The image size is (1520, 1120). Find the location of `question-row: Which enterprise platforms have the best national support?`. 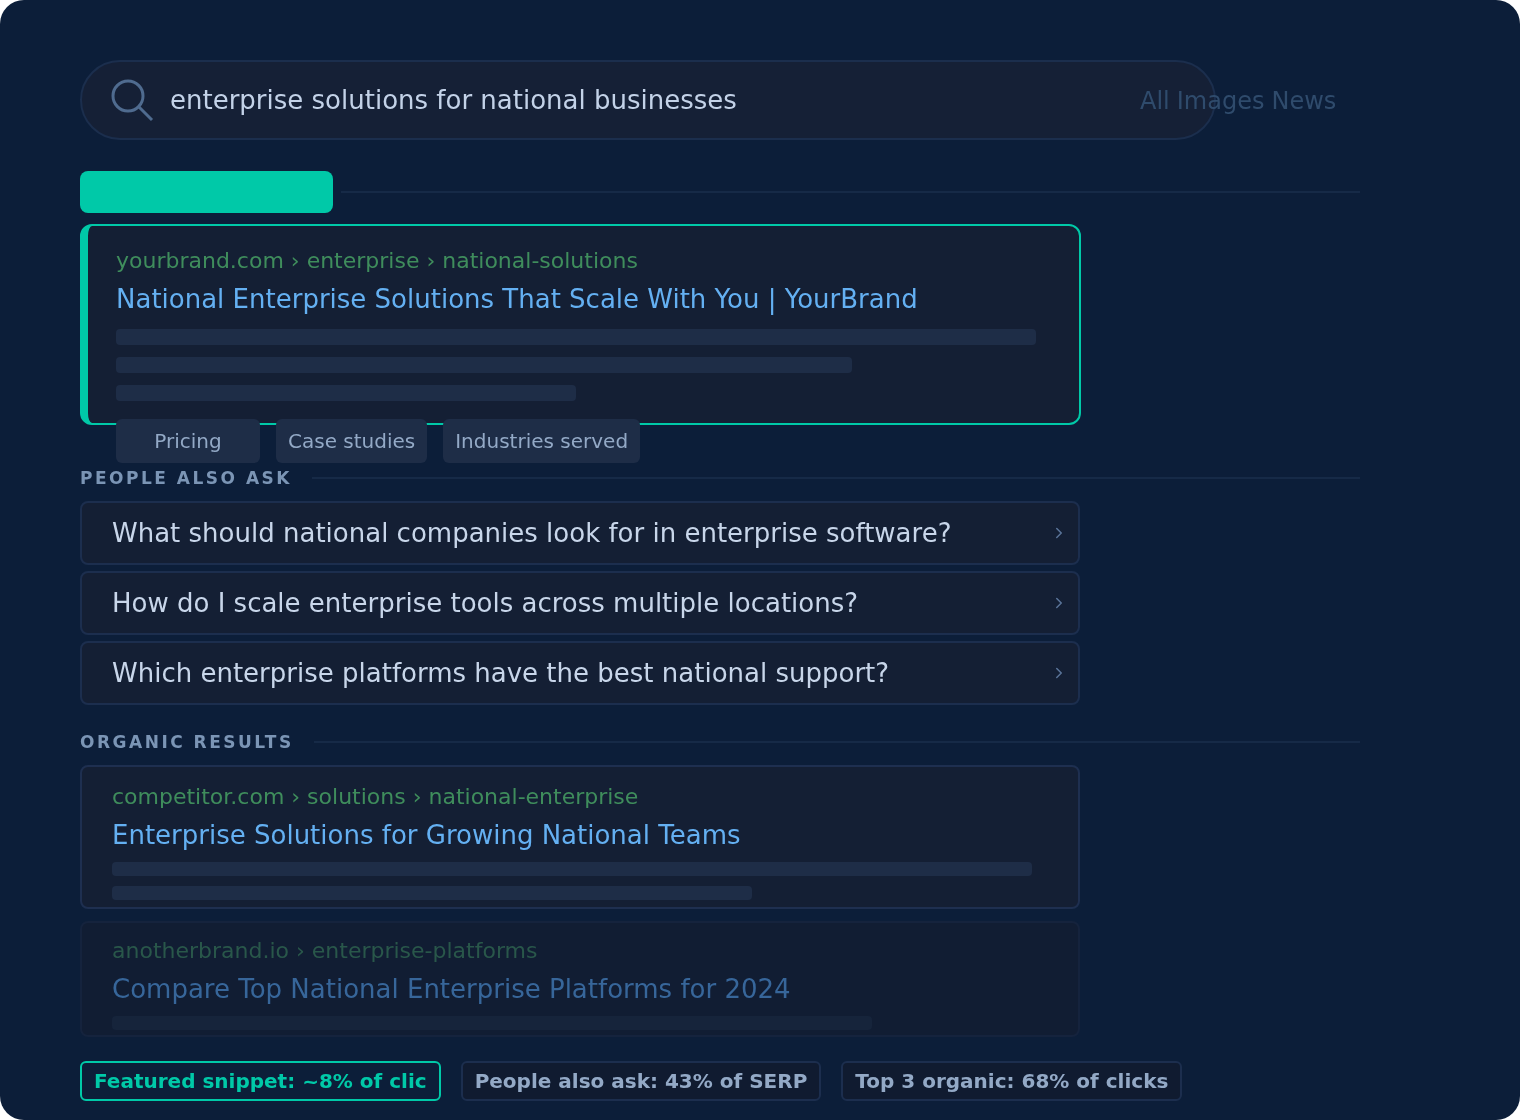

question-row: Which enterprise platforms have the best national support? is located at coordinates (580, 673).